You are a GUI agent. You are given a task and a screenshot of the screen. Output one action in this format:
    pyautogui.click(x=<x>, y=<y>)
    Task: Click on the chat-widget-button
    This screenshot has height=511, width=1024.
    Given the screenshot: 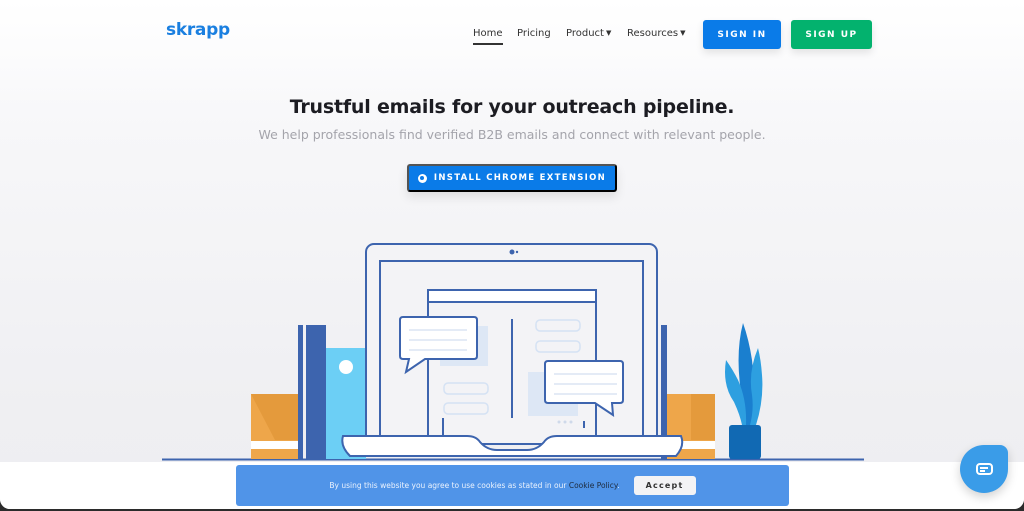 What is the action you would take?
    pyautogui.click(x=984, y=469)
    